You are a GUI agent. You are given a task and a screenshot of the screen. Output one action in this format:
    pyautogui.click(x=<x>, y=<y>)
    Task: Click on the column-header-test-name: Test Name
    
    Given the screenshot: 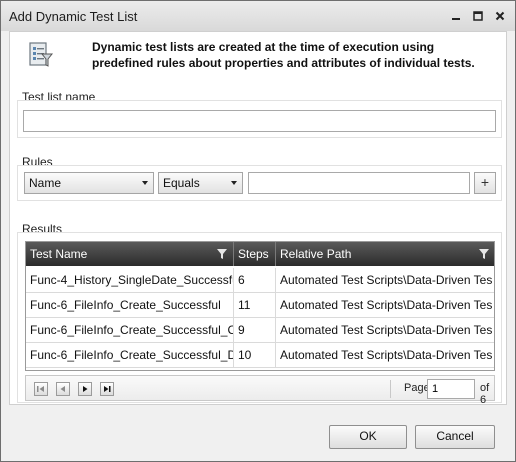 What is the action you would take?
    pyautogui.click(x=130, y=254)
    